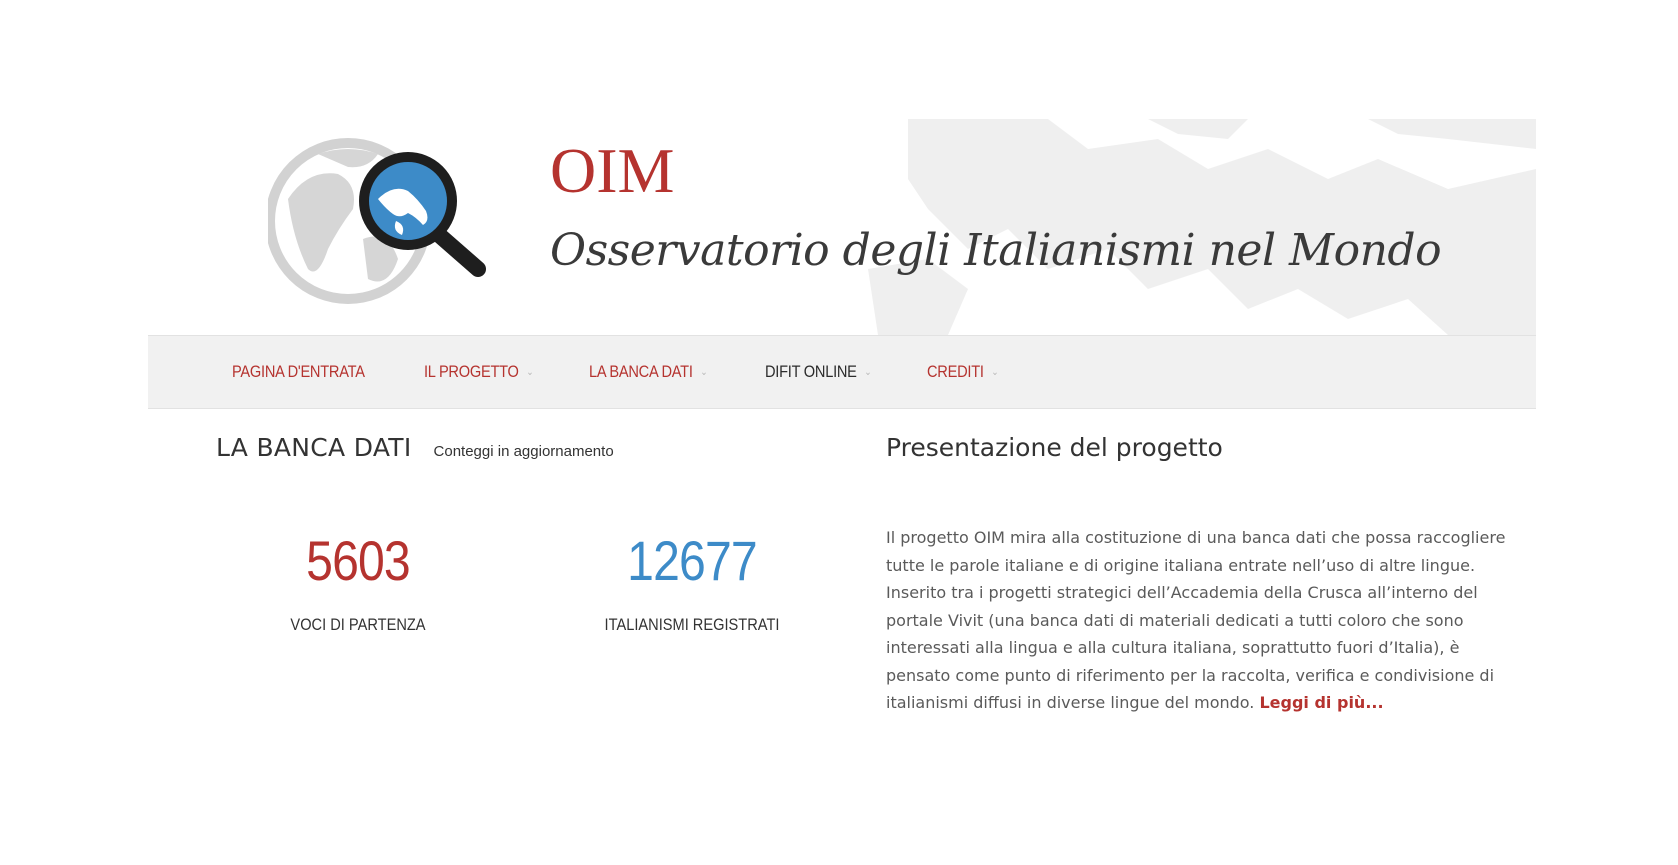 This screenshot has width=1678, height=865. What do you see at coordinates (692, 560) in the screenshot?
I see `counter-value: 12677` at bounding box center [692, 560].